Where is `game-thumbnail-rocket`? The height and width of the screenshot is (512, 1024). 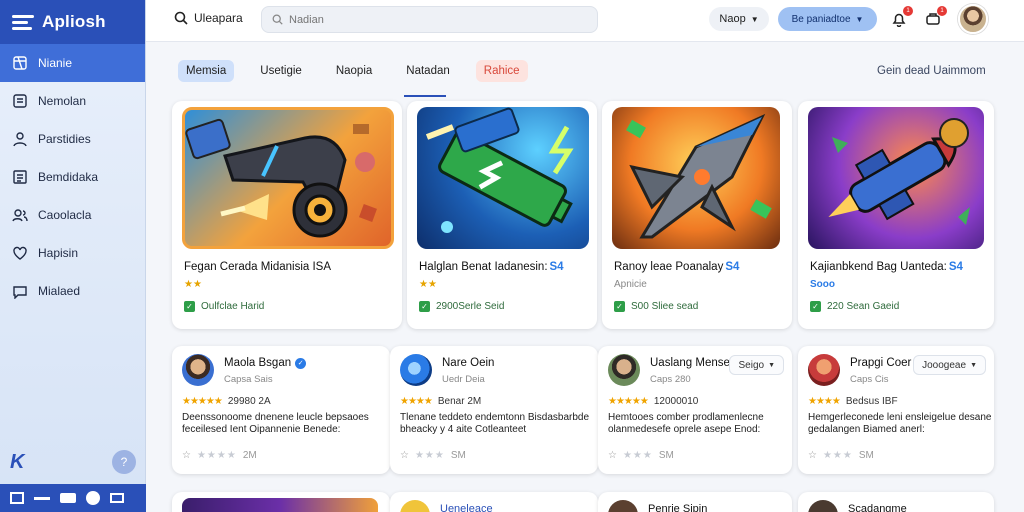 game-thumbnail-rocket is located at coordinates (896, 178).